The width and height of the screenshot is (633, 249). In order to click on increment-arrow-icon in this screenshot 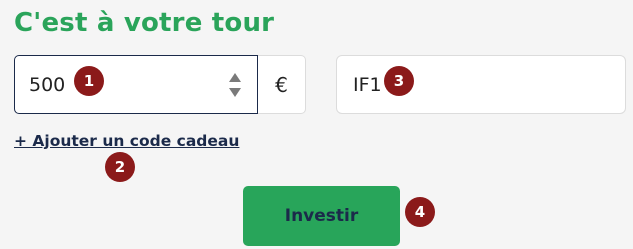, I will do `click(235, 77)`.